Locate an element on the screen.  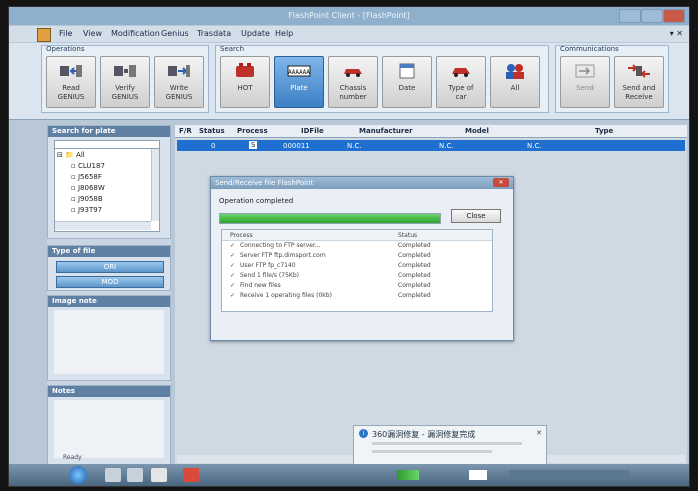
engine-icon is located at coordinates (245, 70).